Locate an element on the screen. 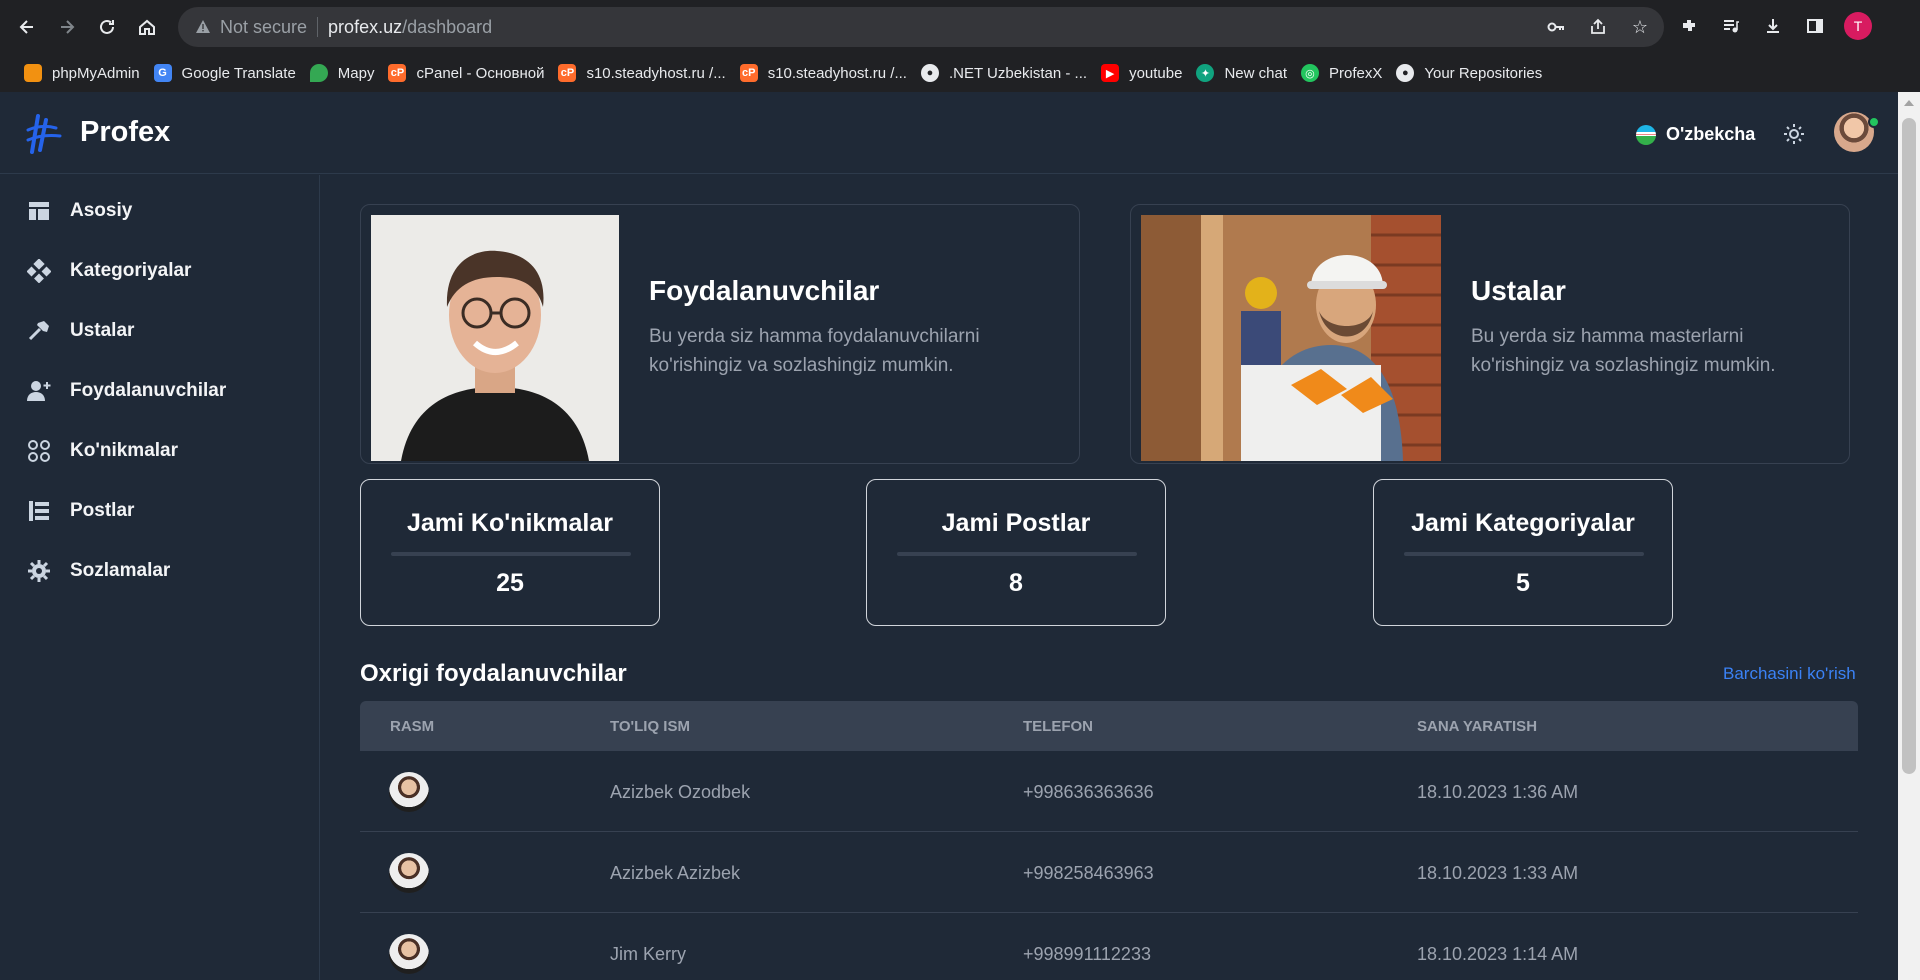  scroll-thumb is located at coordinates (1909, 446).